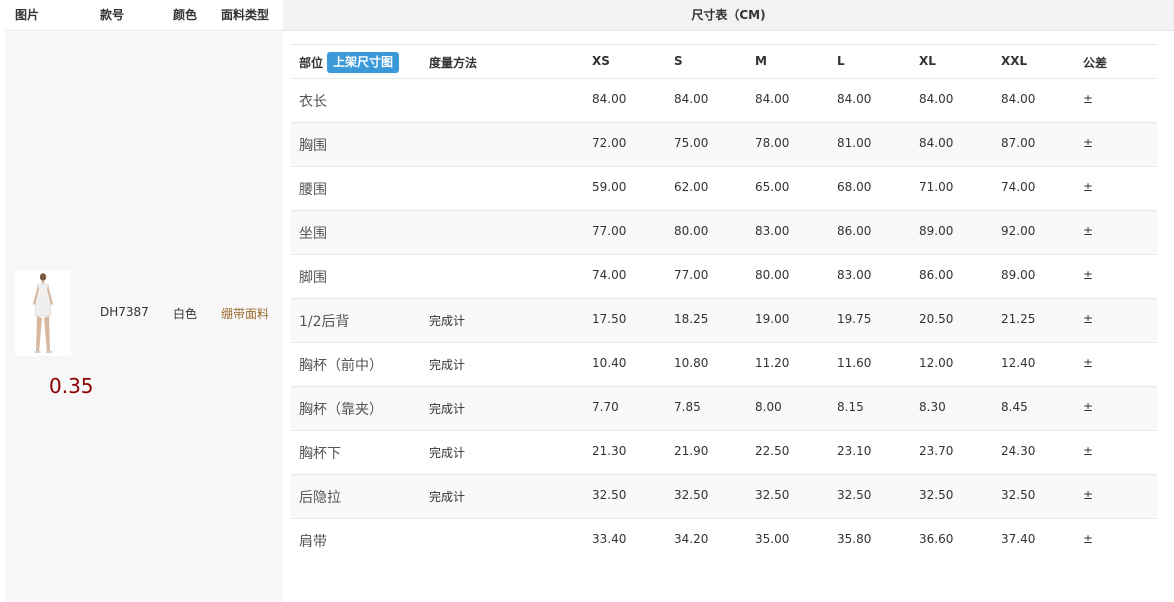  What do you see at coordinates (609, 539) in the screenshot?
I see `row-value-xs: 33.40` at bounding box center [609, 539].